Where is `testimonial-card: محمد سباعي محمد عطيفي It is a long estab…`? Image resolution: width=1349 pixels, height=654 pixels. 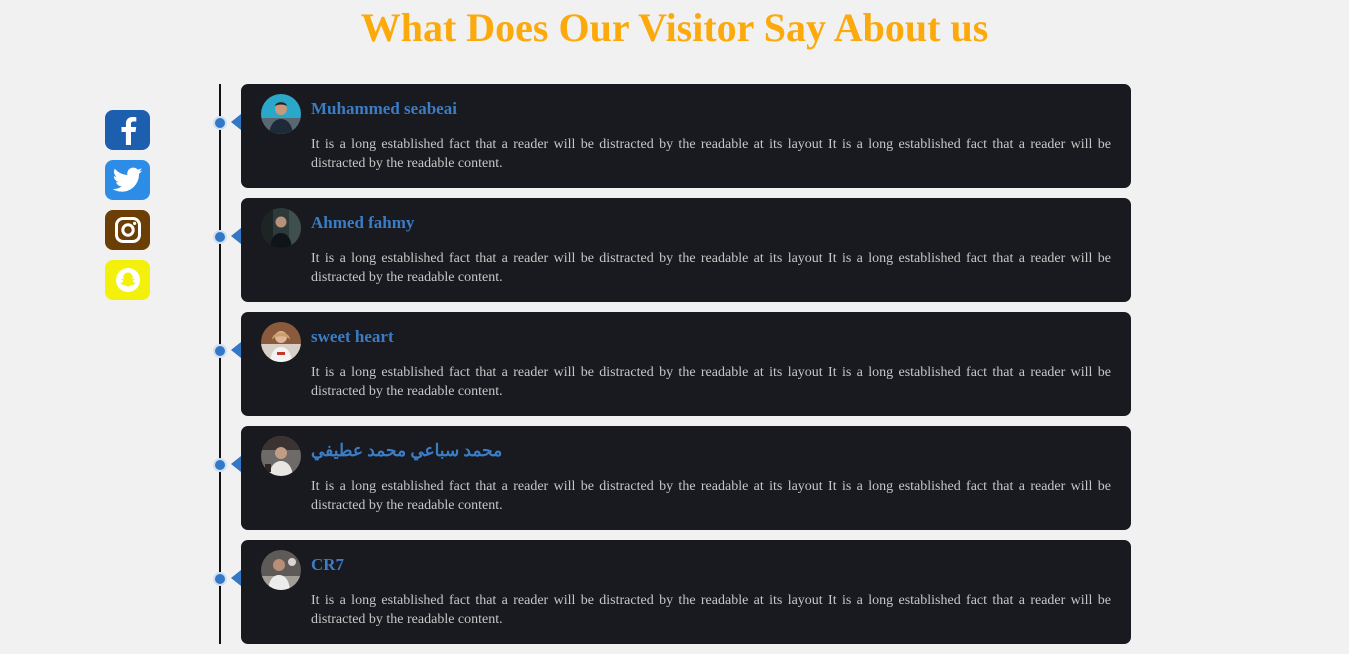
testimonial-card: محمد سباعي محمد عطيفي It is a long estab… is located at coordinates (672, 478).